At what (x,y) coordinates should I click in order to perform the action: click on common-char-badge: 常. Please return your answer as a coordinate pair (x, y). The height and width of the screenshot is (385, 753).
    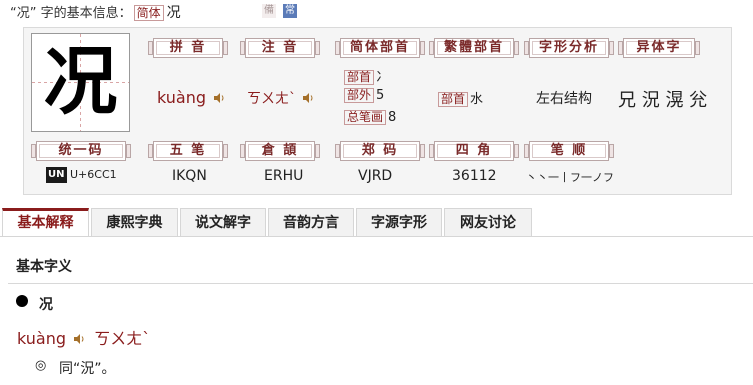
    Looking at the image, I should click on (290, 11).